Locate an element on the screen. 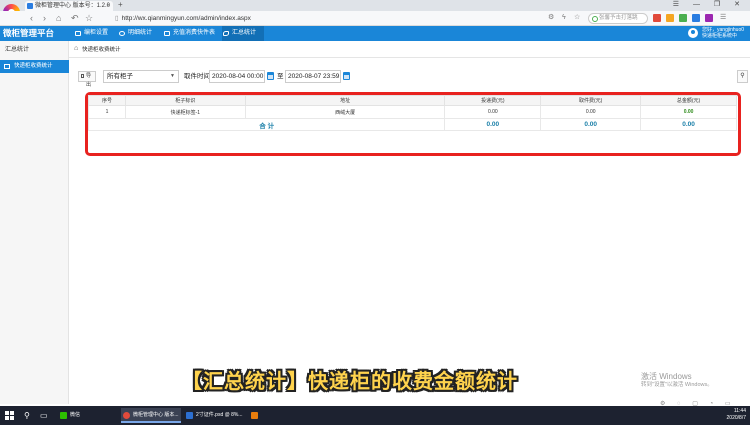 This screenshot has width=750, height=425. wechat-icon is located at coordinates (63, 415).